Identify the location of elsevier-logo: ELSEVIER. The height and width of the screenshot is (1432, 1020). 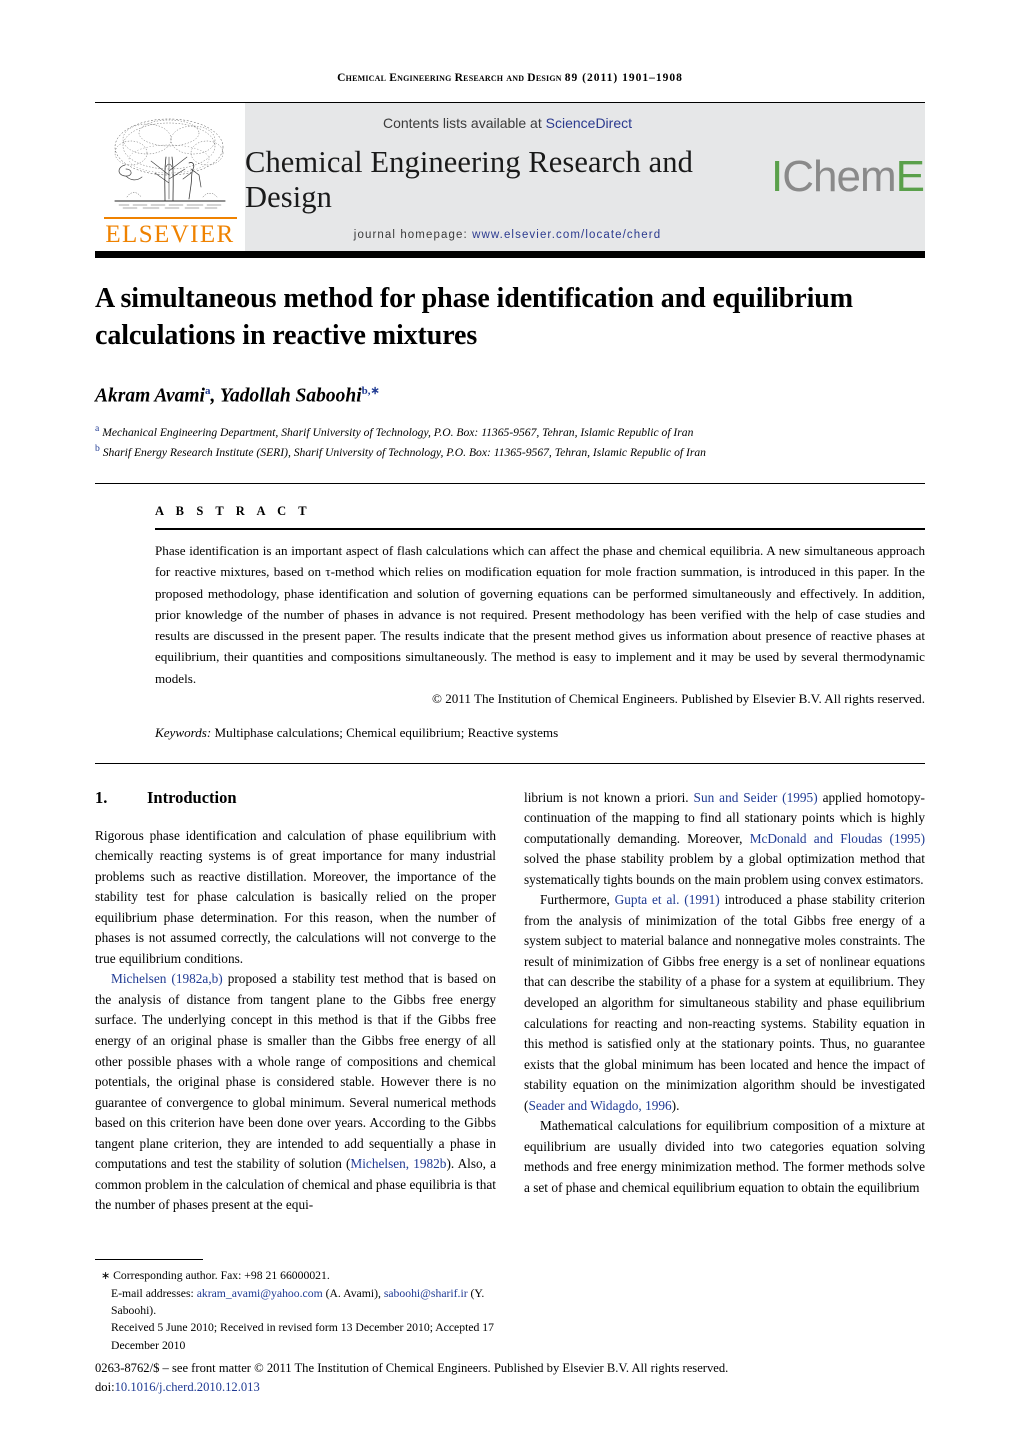
(170, 177).